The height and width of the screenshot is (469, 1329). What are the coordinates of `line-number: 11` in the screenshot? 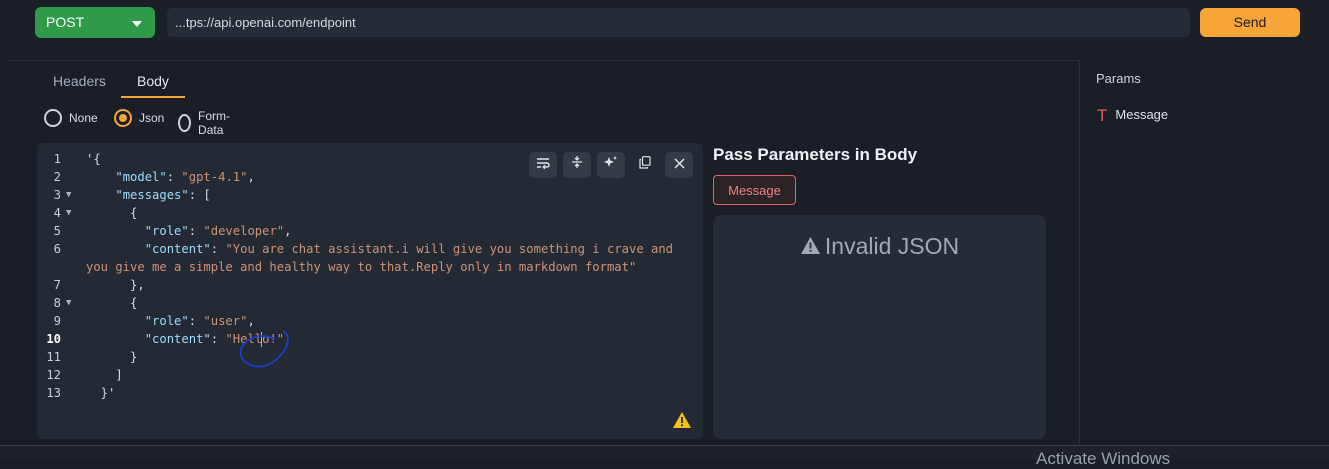 It's located at (53, 357).